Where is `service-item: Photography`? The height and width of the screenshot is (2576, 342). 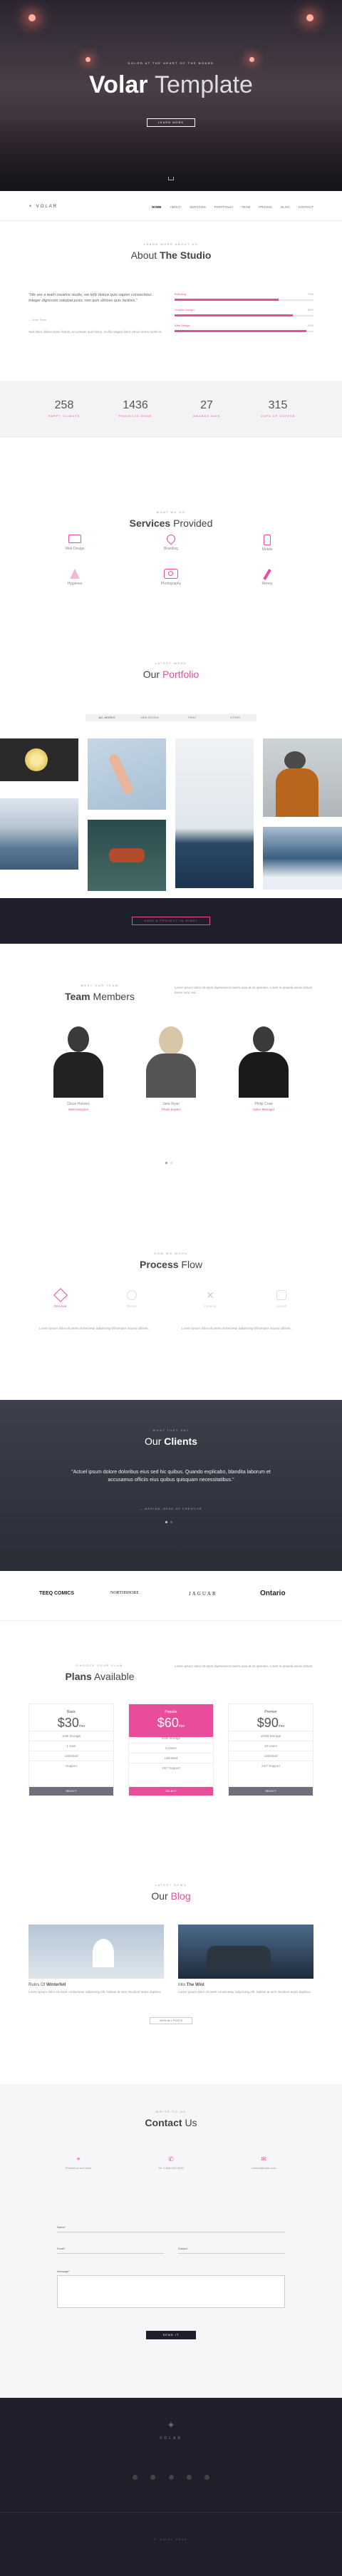
service-item: Photography is located at coordinates (171, 577).